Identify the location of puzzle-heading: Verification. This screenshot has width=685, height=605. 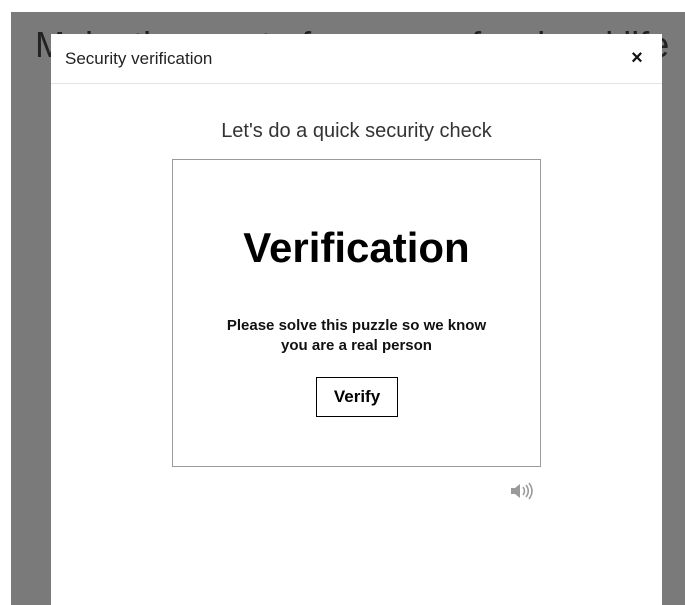
(356, 247).